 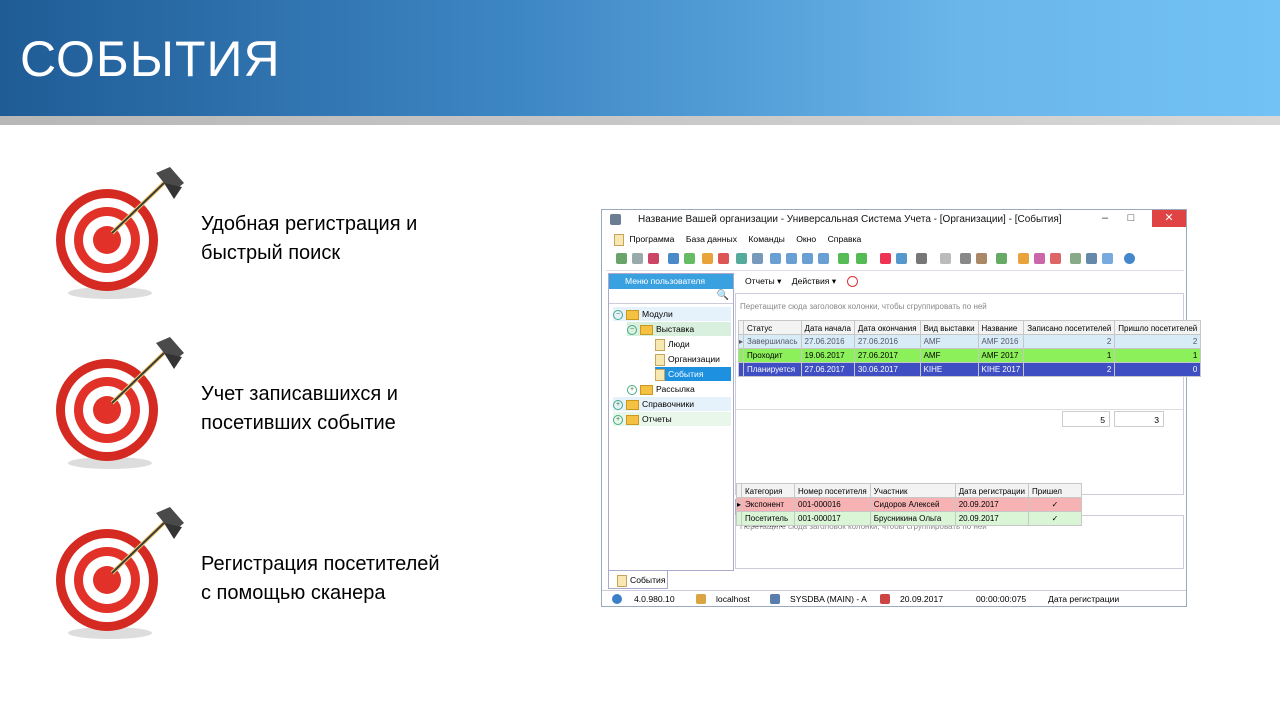 I want to click on column-header: Статус, so click(x=772, y=327).